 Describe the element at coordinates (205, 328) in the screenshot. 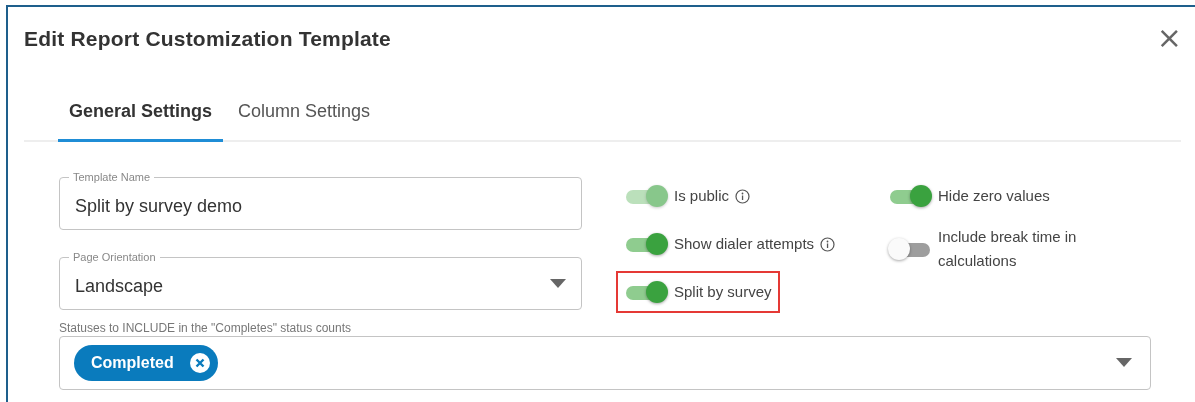

I see `helper-label: Statuses to INCLUDE in the "Completes" status counts` at that location.